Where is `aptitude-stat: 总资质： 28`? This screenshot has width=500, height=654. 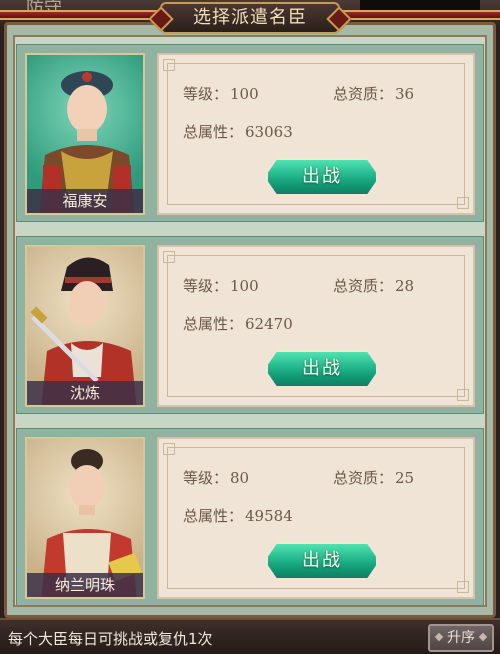
aptitude-stat: 总资质： 28 is located at coordinates (373, 285).